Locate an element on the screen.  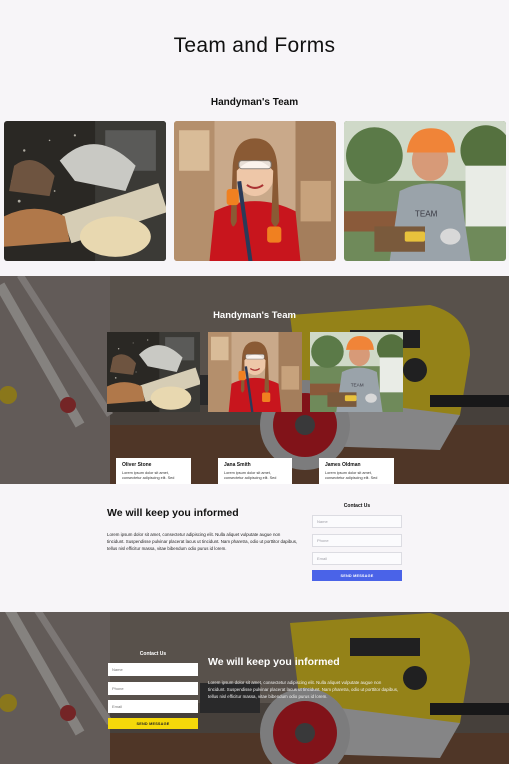
hero-worker-sawing-photo is located at coordinates (153, 372).